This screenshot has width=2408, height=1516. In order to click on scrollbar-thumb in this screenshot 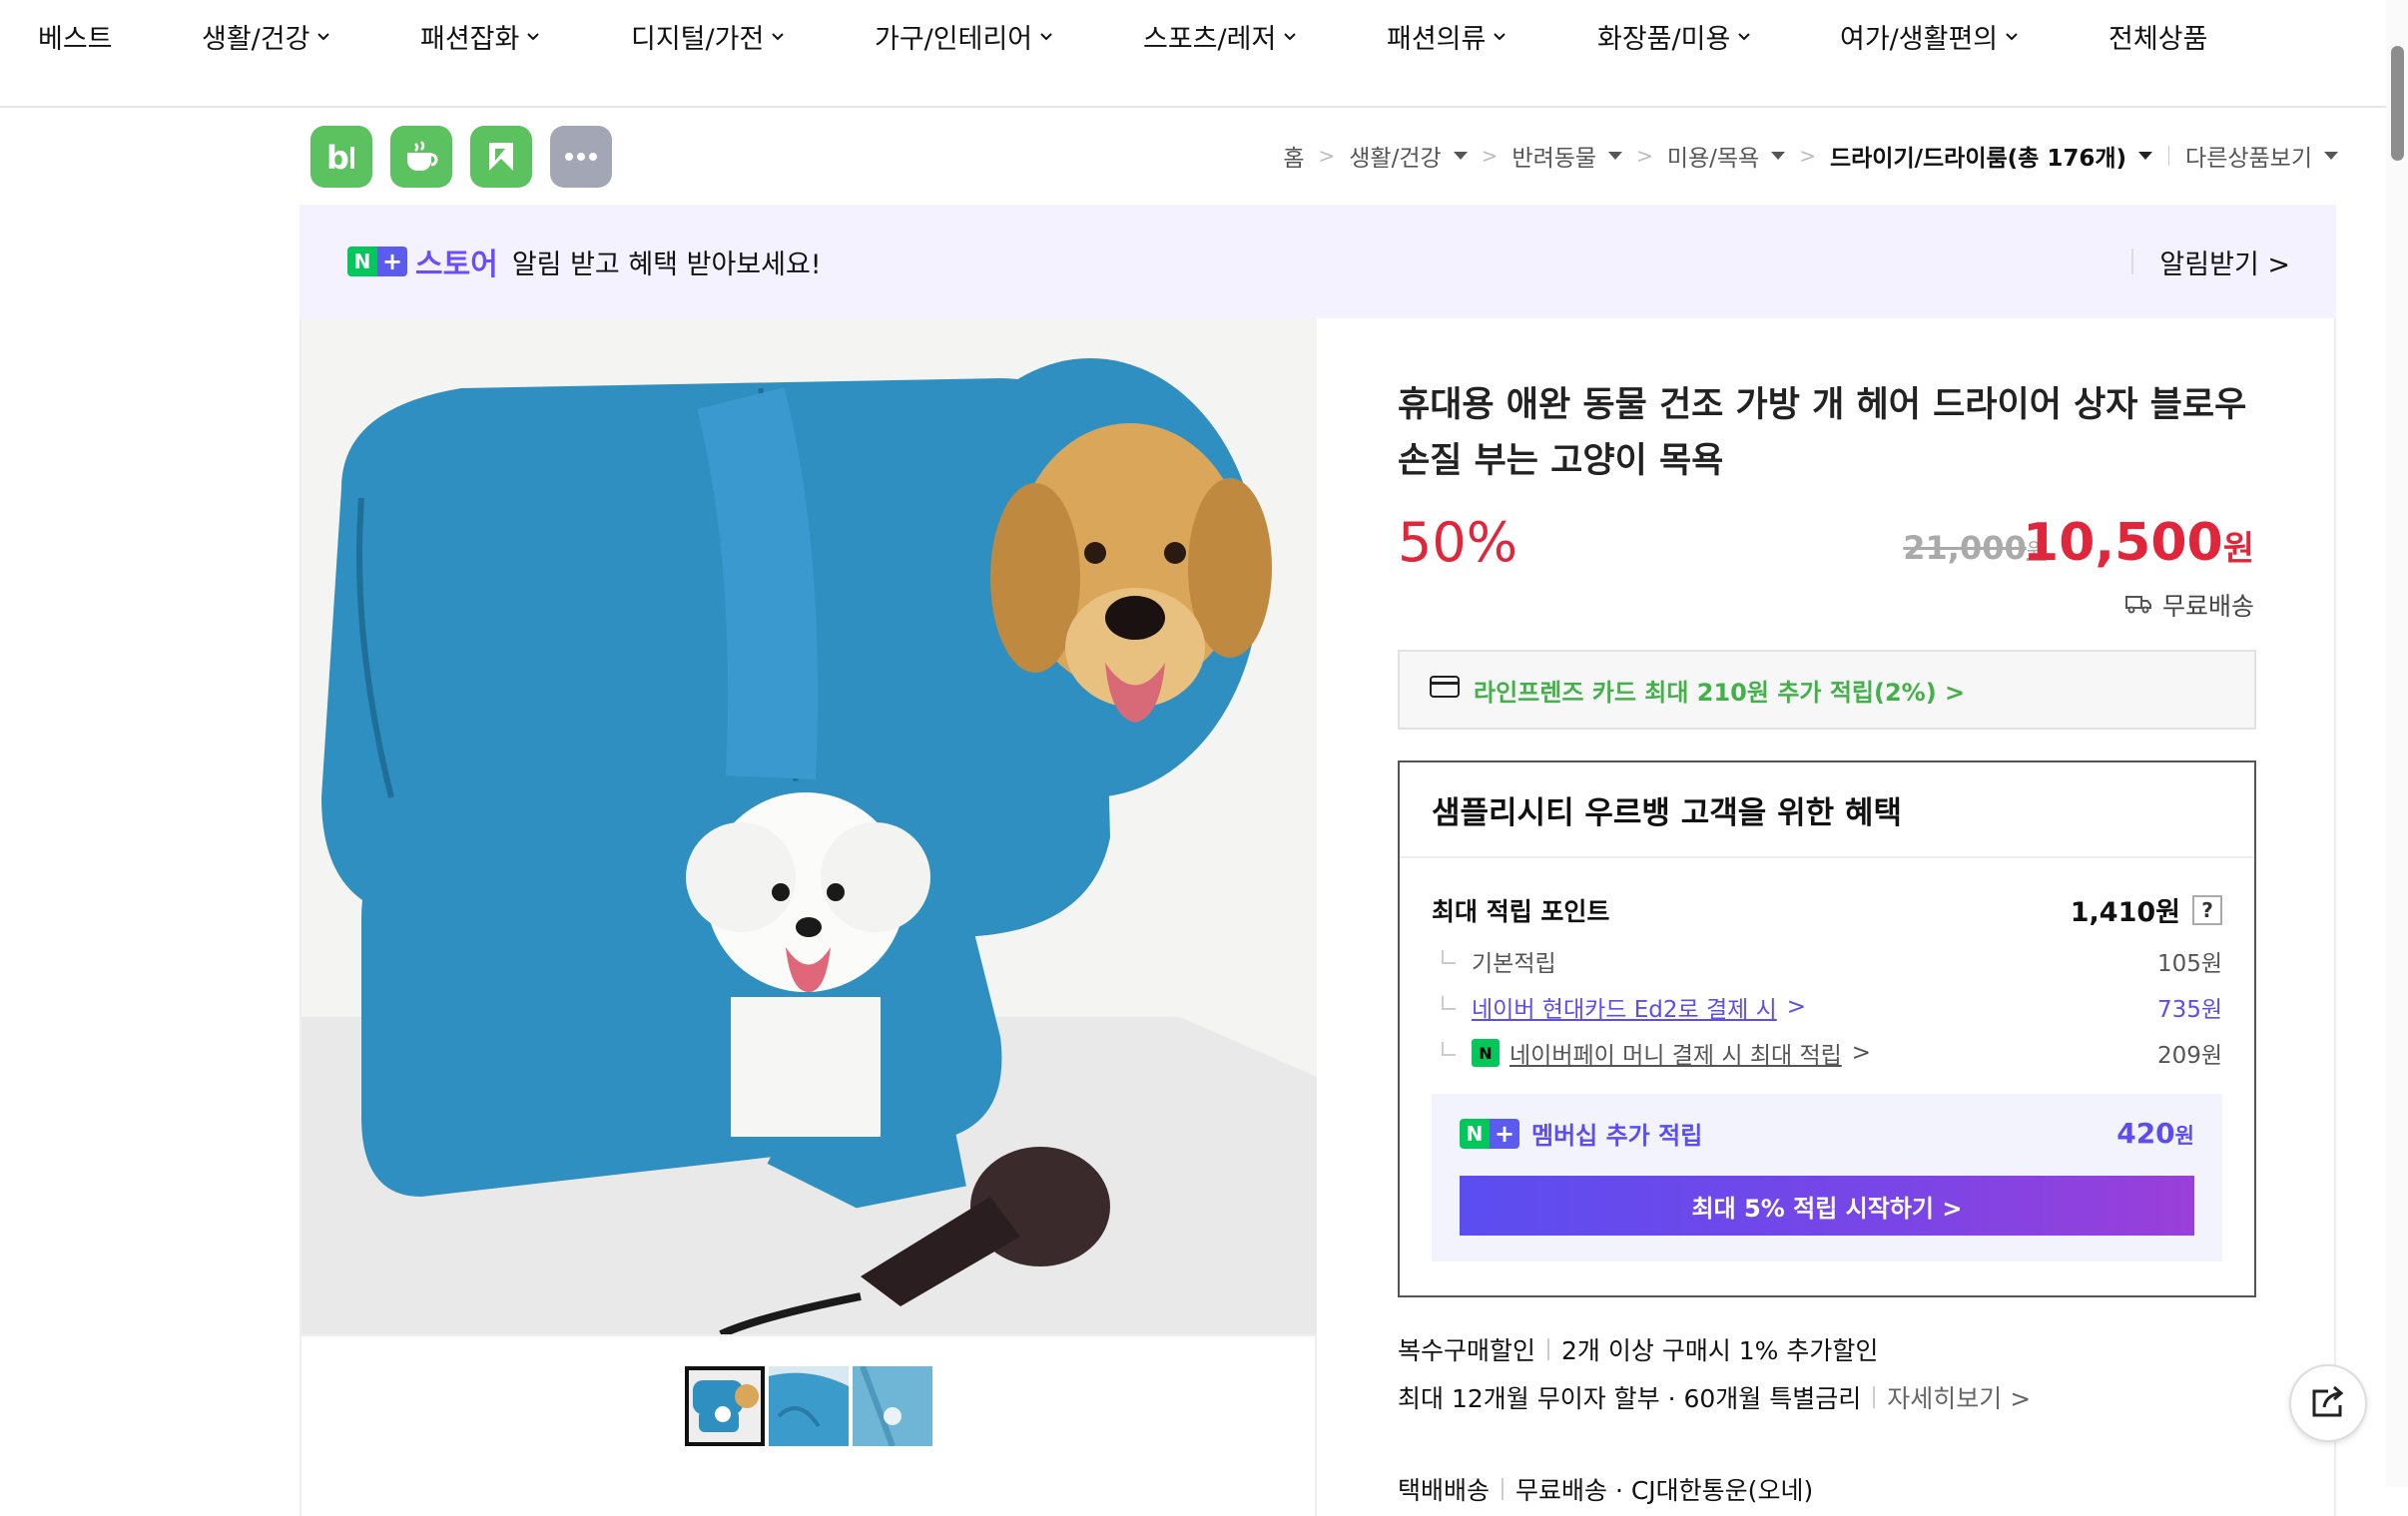, I will do `click(2397, 103)`.